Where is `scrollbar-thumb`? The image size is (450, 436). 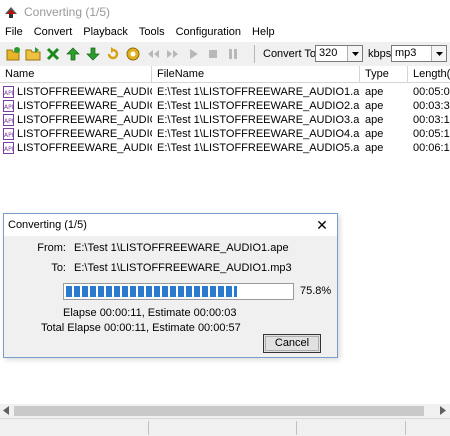 scrollbar-thumb is located at coordinates (219, 411).